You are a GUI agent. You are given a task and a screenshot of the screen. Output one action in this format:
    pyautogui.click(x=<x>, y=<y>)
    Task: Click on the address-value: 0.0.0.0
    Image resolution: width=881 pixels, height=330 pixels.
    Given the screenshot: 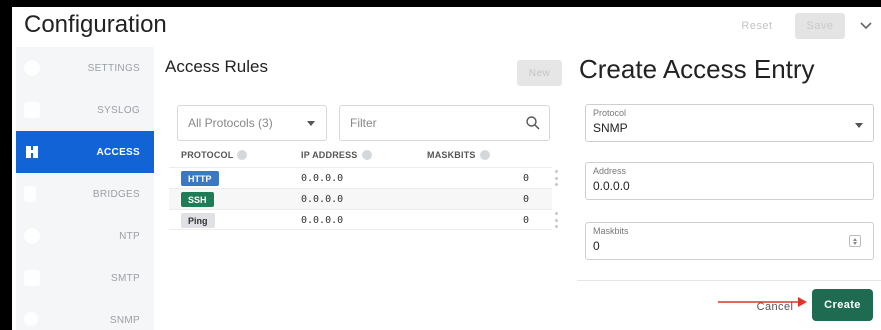 What is the action you would take?
    pyautogui.click(x=611, y=186)
    